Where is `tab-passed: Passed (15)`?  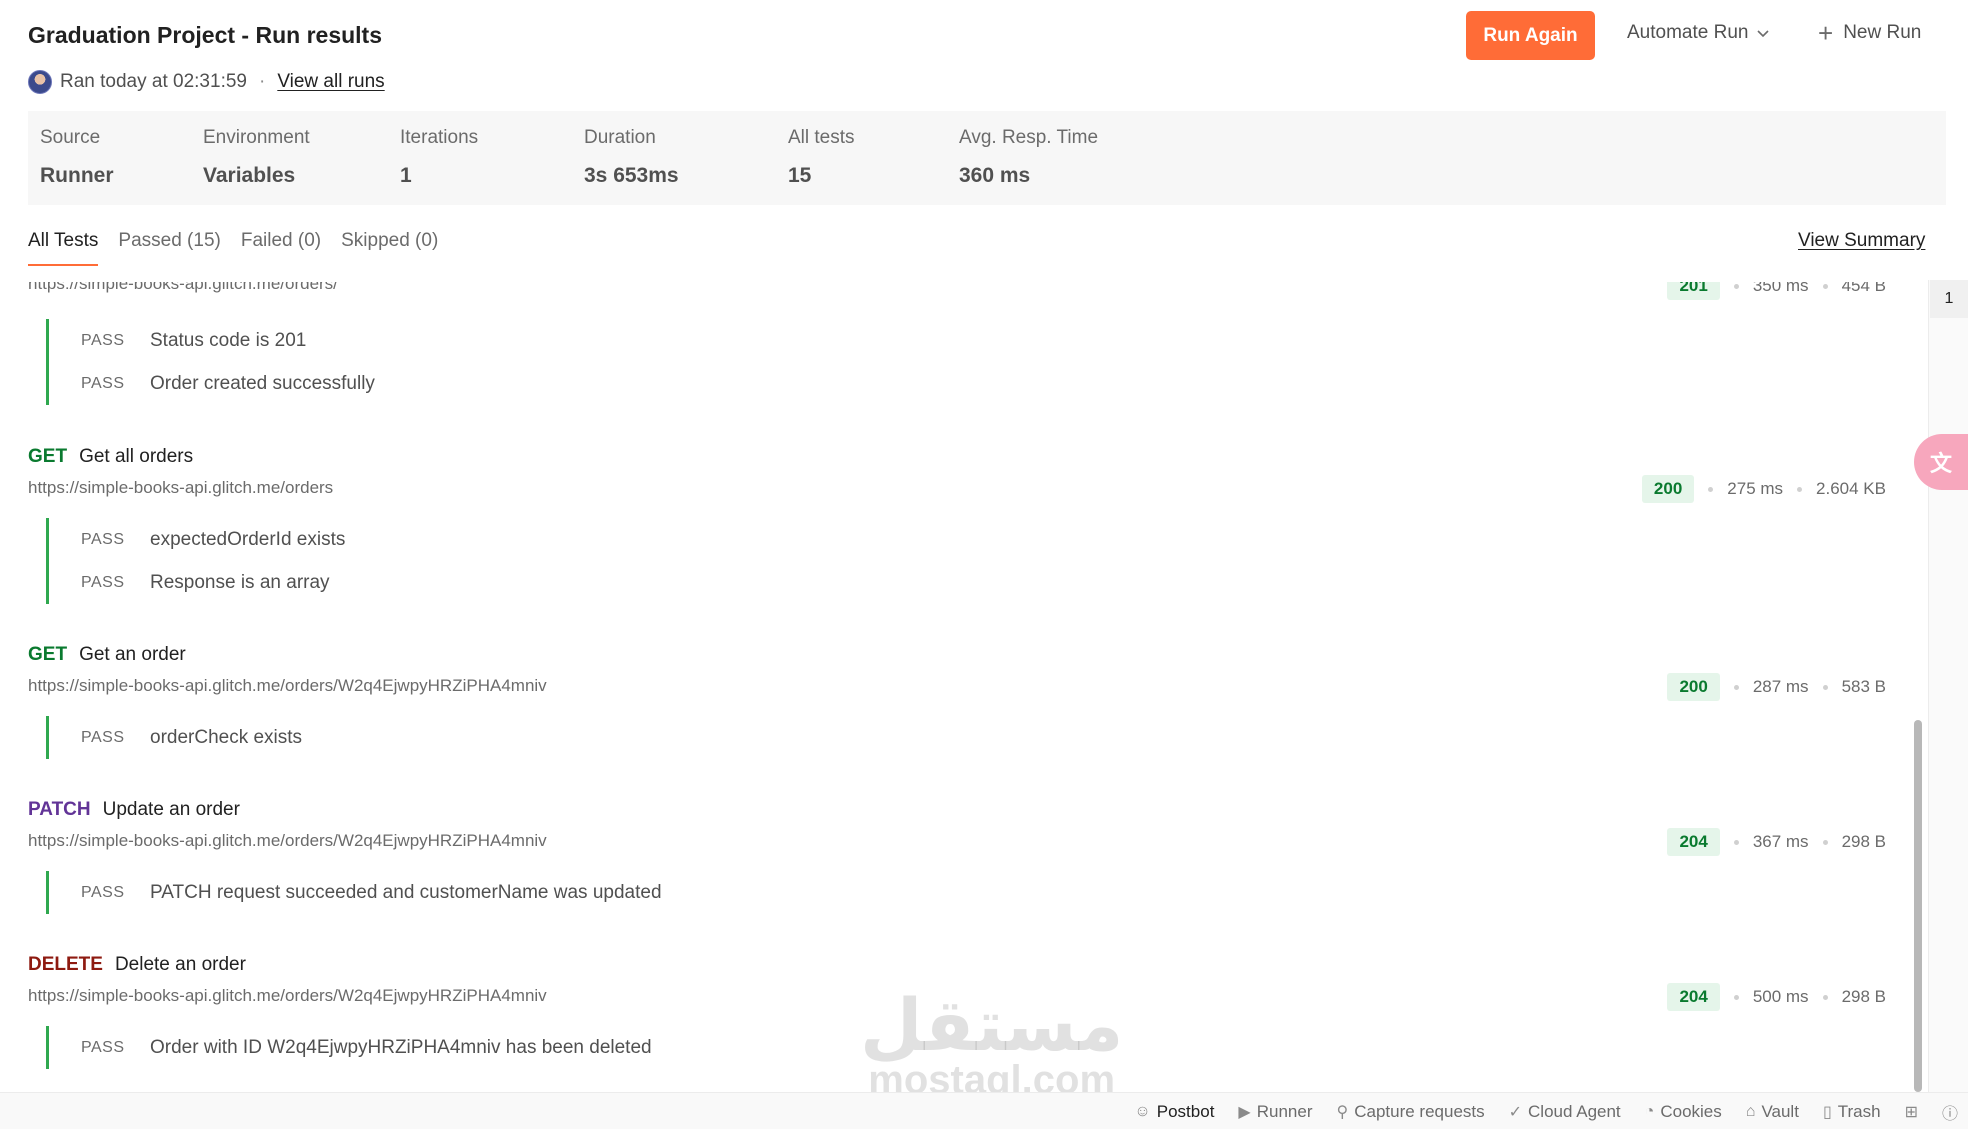 tab-passed: Passed (15) is located at coordinates (169, 248).